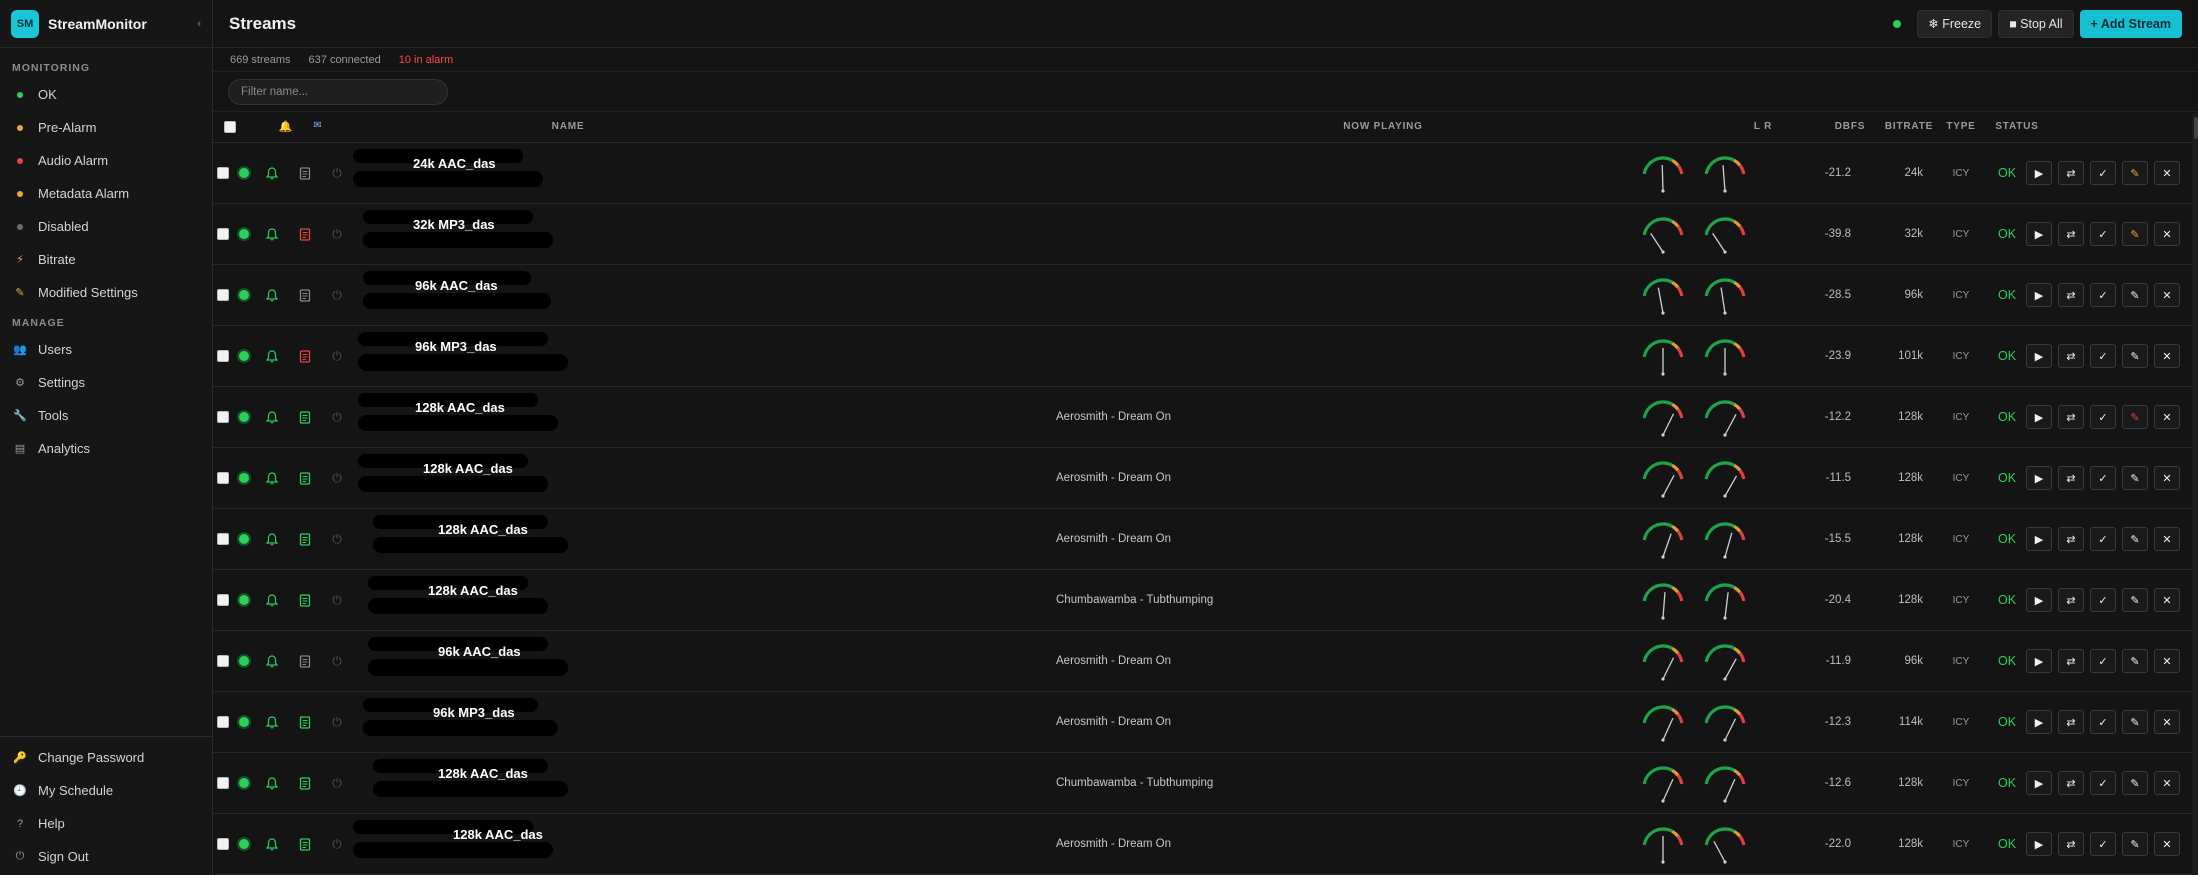  I want to click on sidebar-item-settings: ⚙ Settings, so click(106, 382).